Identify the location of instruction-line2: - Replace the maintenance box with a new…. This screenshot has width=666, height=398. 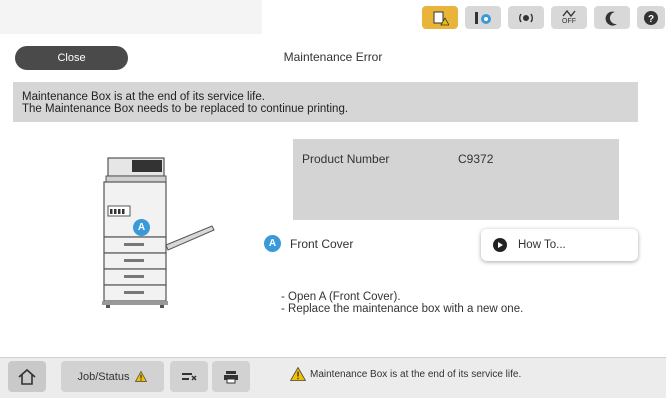
(402, 309).